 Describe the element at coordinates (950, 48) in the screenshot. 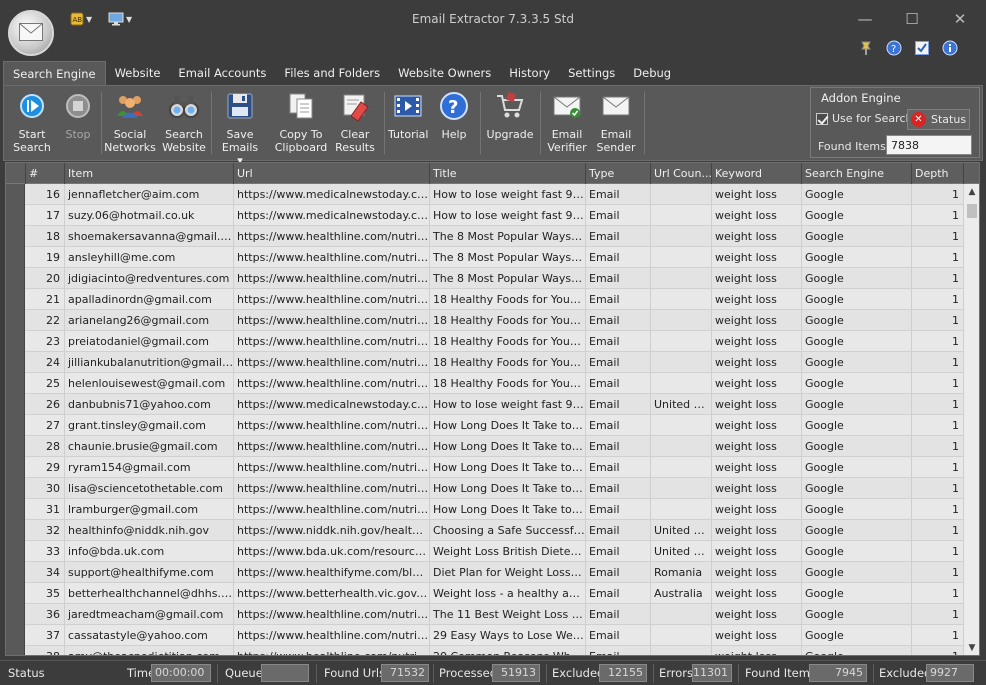

I see `info-icon` at that location.